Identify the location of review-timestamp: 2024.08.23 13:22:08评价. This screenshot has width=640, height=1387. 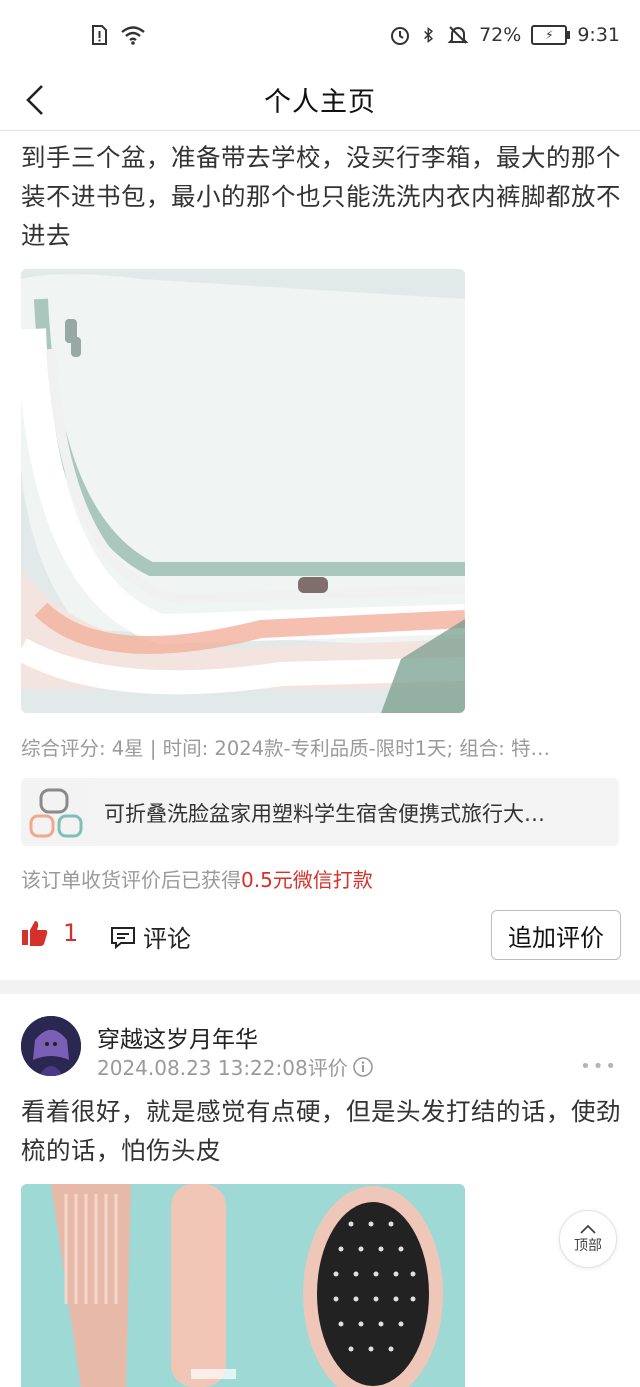
(235, 1066).